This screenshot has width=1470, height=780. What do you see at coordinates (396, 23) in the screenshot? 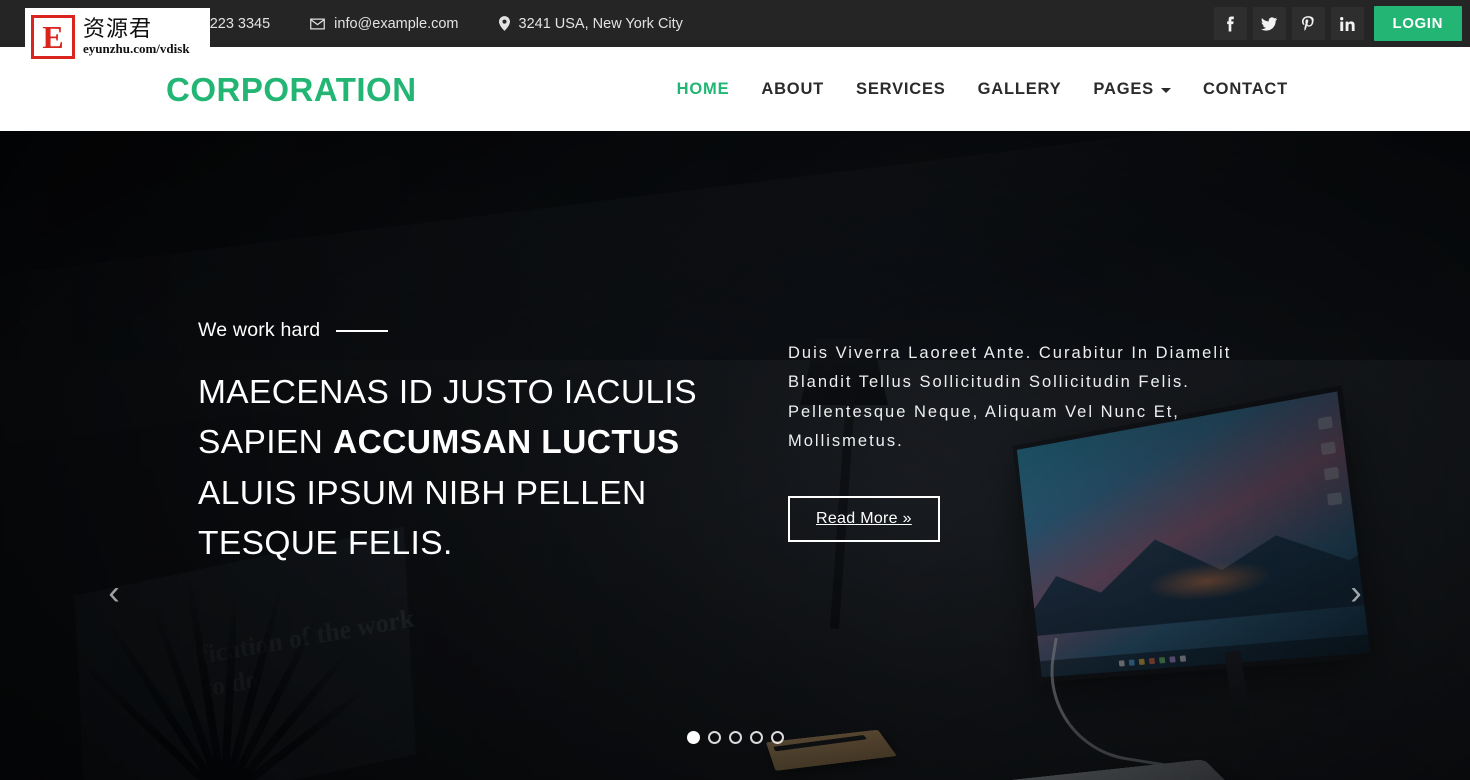
I see `email-text: info@example.com` at bounding box center [396, 23].